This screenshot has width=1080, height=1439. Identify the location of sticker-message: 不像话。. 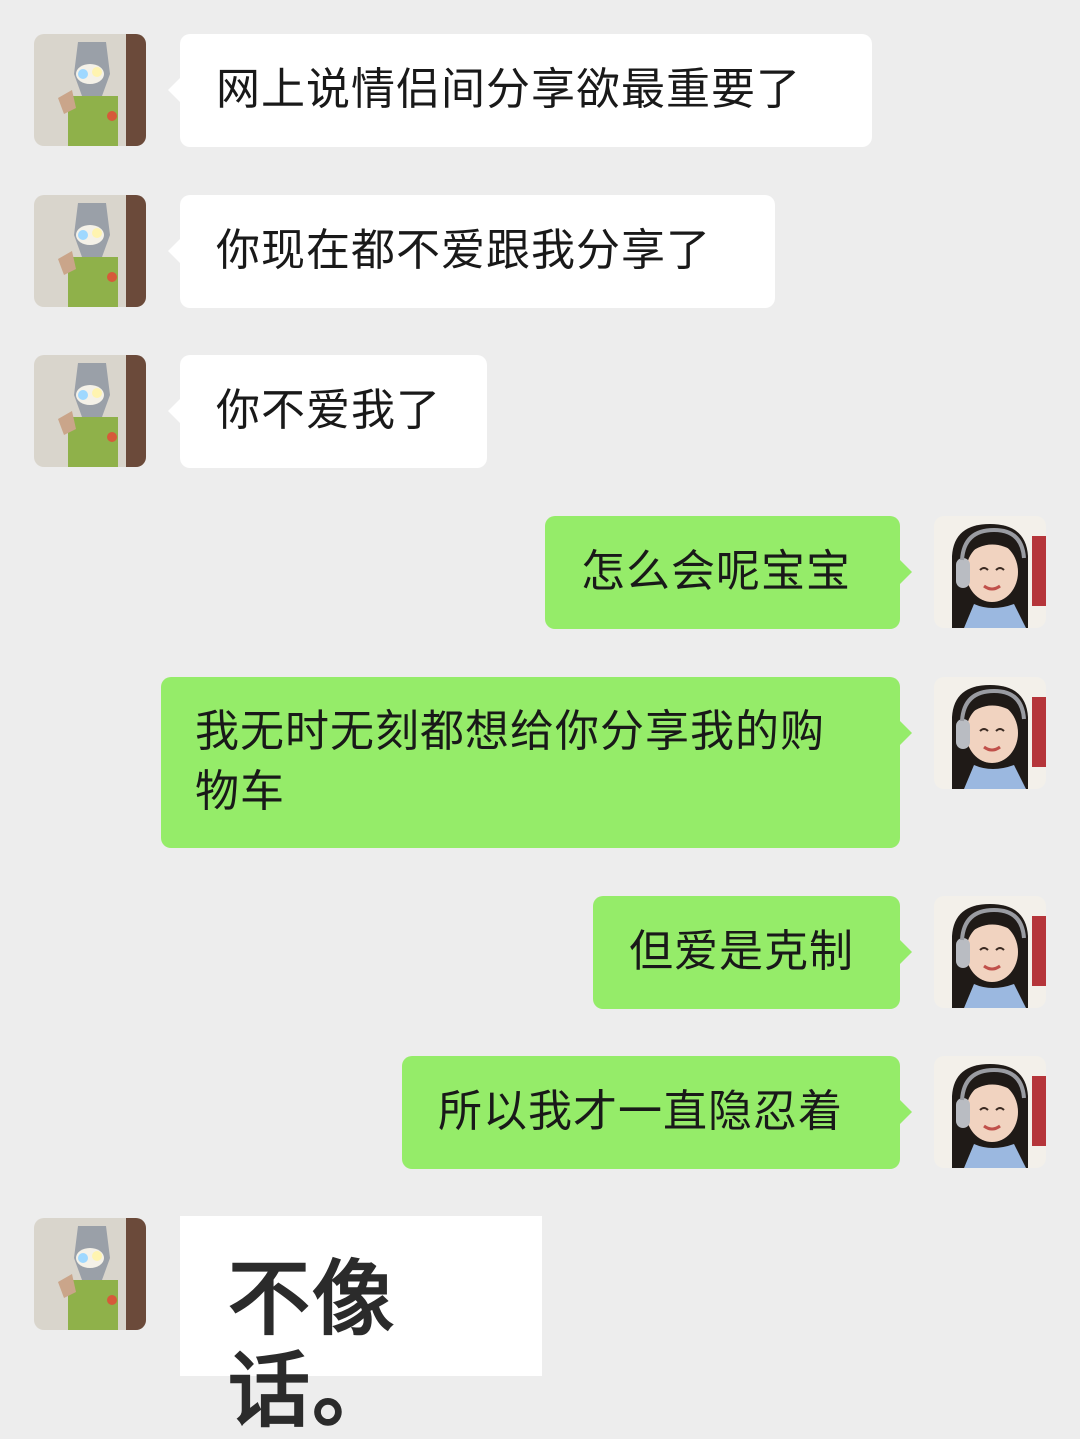
(361, 1327).